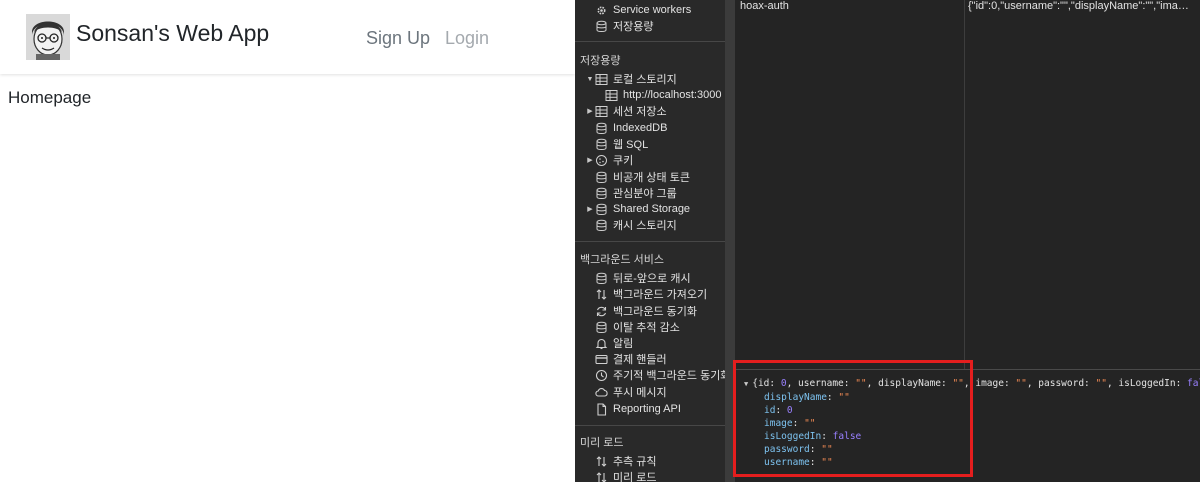 The image size is (1200, 482). I want to click on sidebar-item-web-sql: 웹 SQL, so click(621, 144).